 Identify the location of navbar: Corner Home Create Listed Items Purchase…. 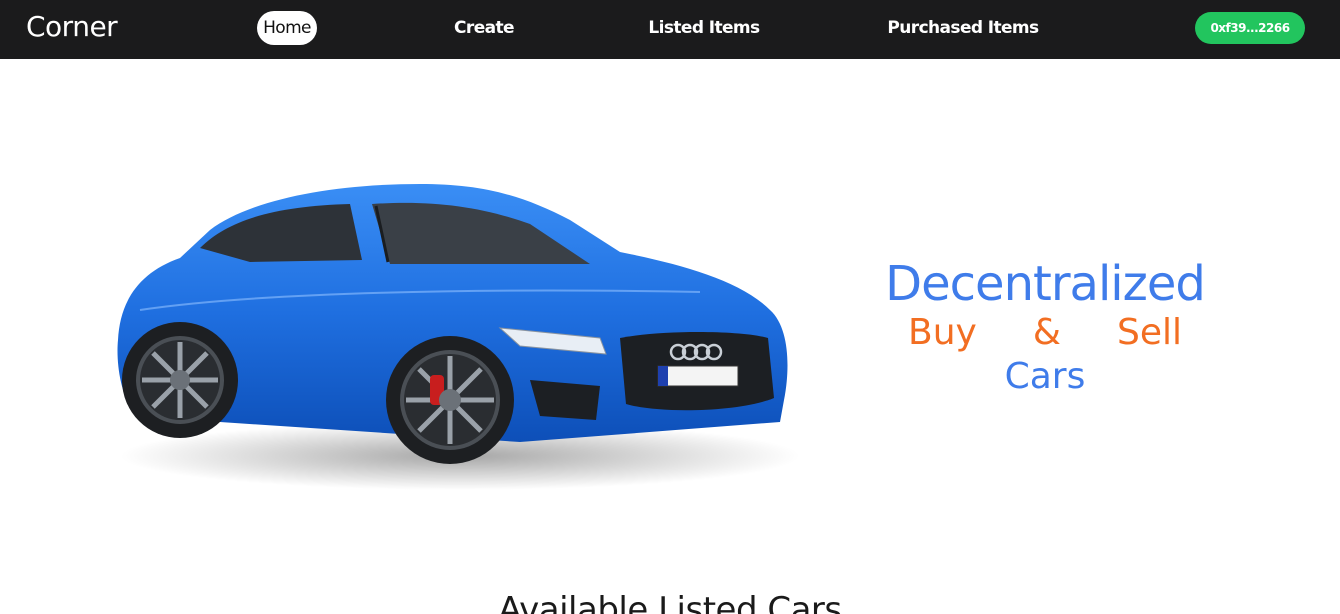
(670, 29).